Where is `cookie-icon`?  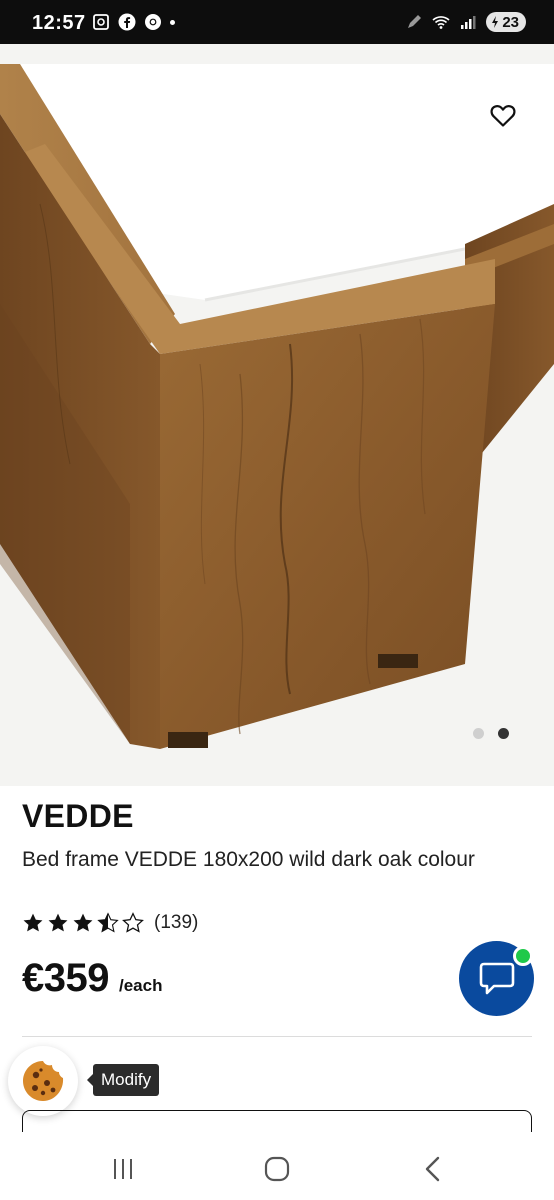
cookie-icon is located at coordinates (43, 1081).